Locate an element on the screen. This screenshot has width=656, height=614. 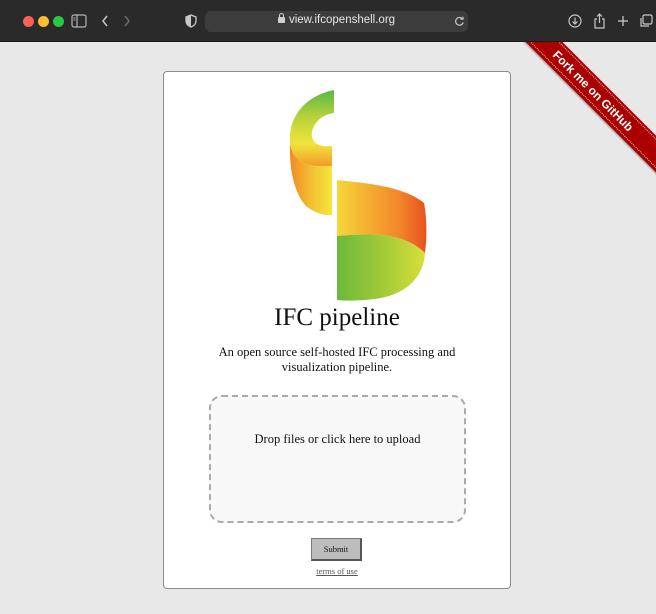
submit-button: Submit is located at coordinates (336, 549).